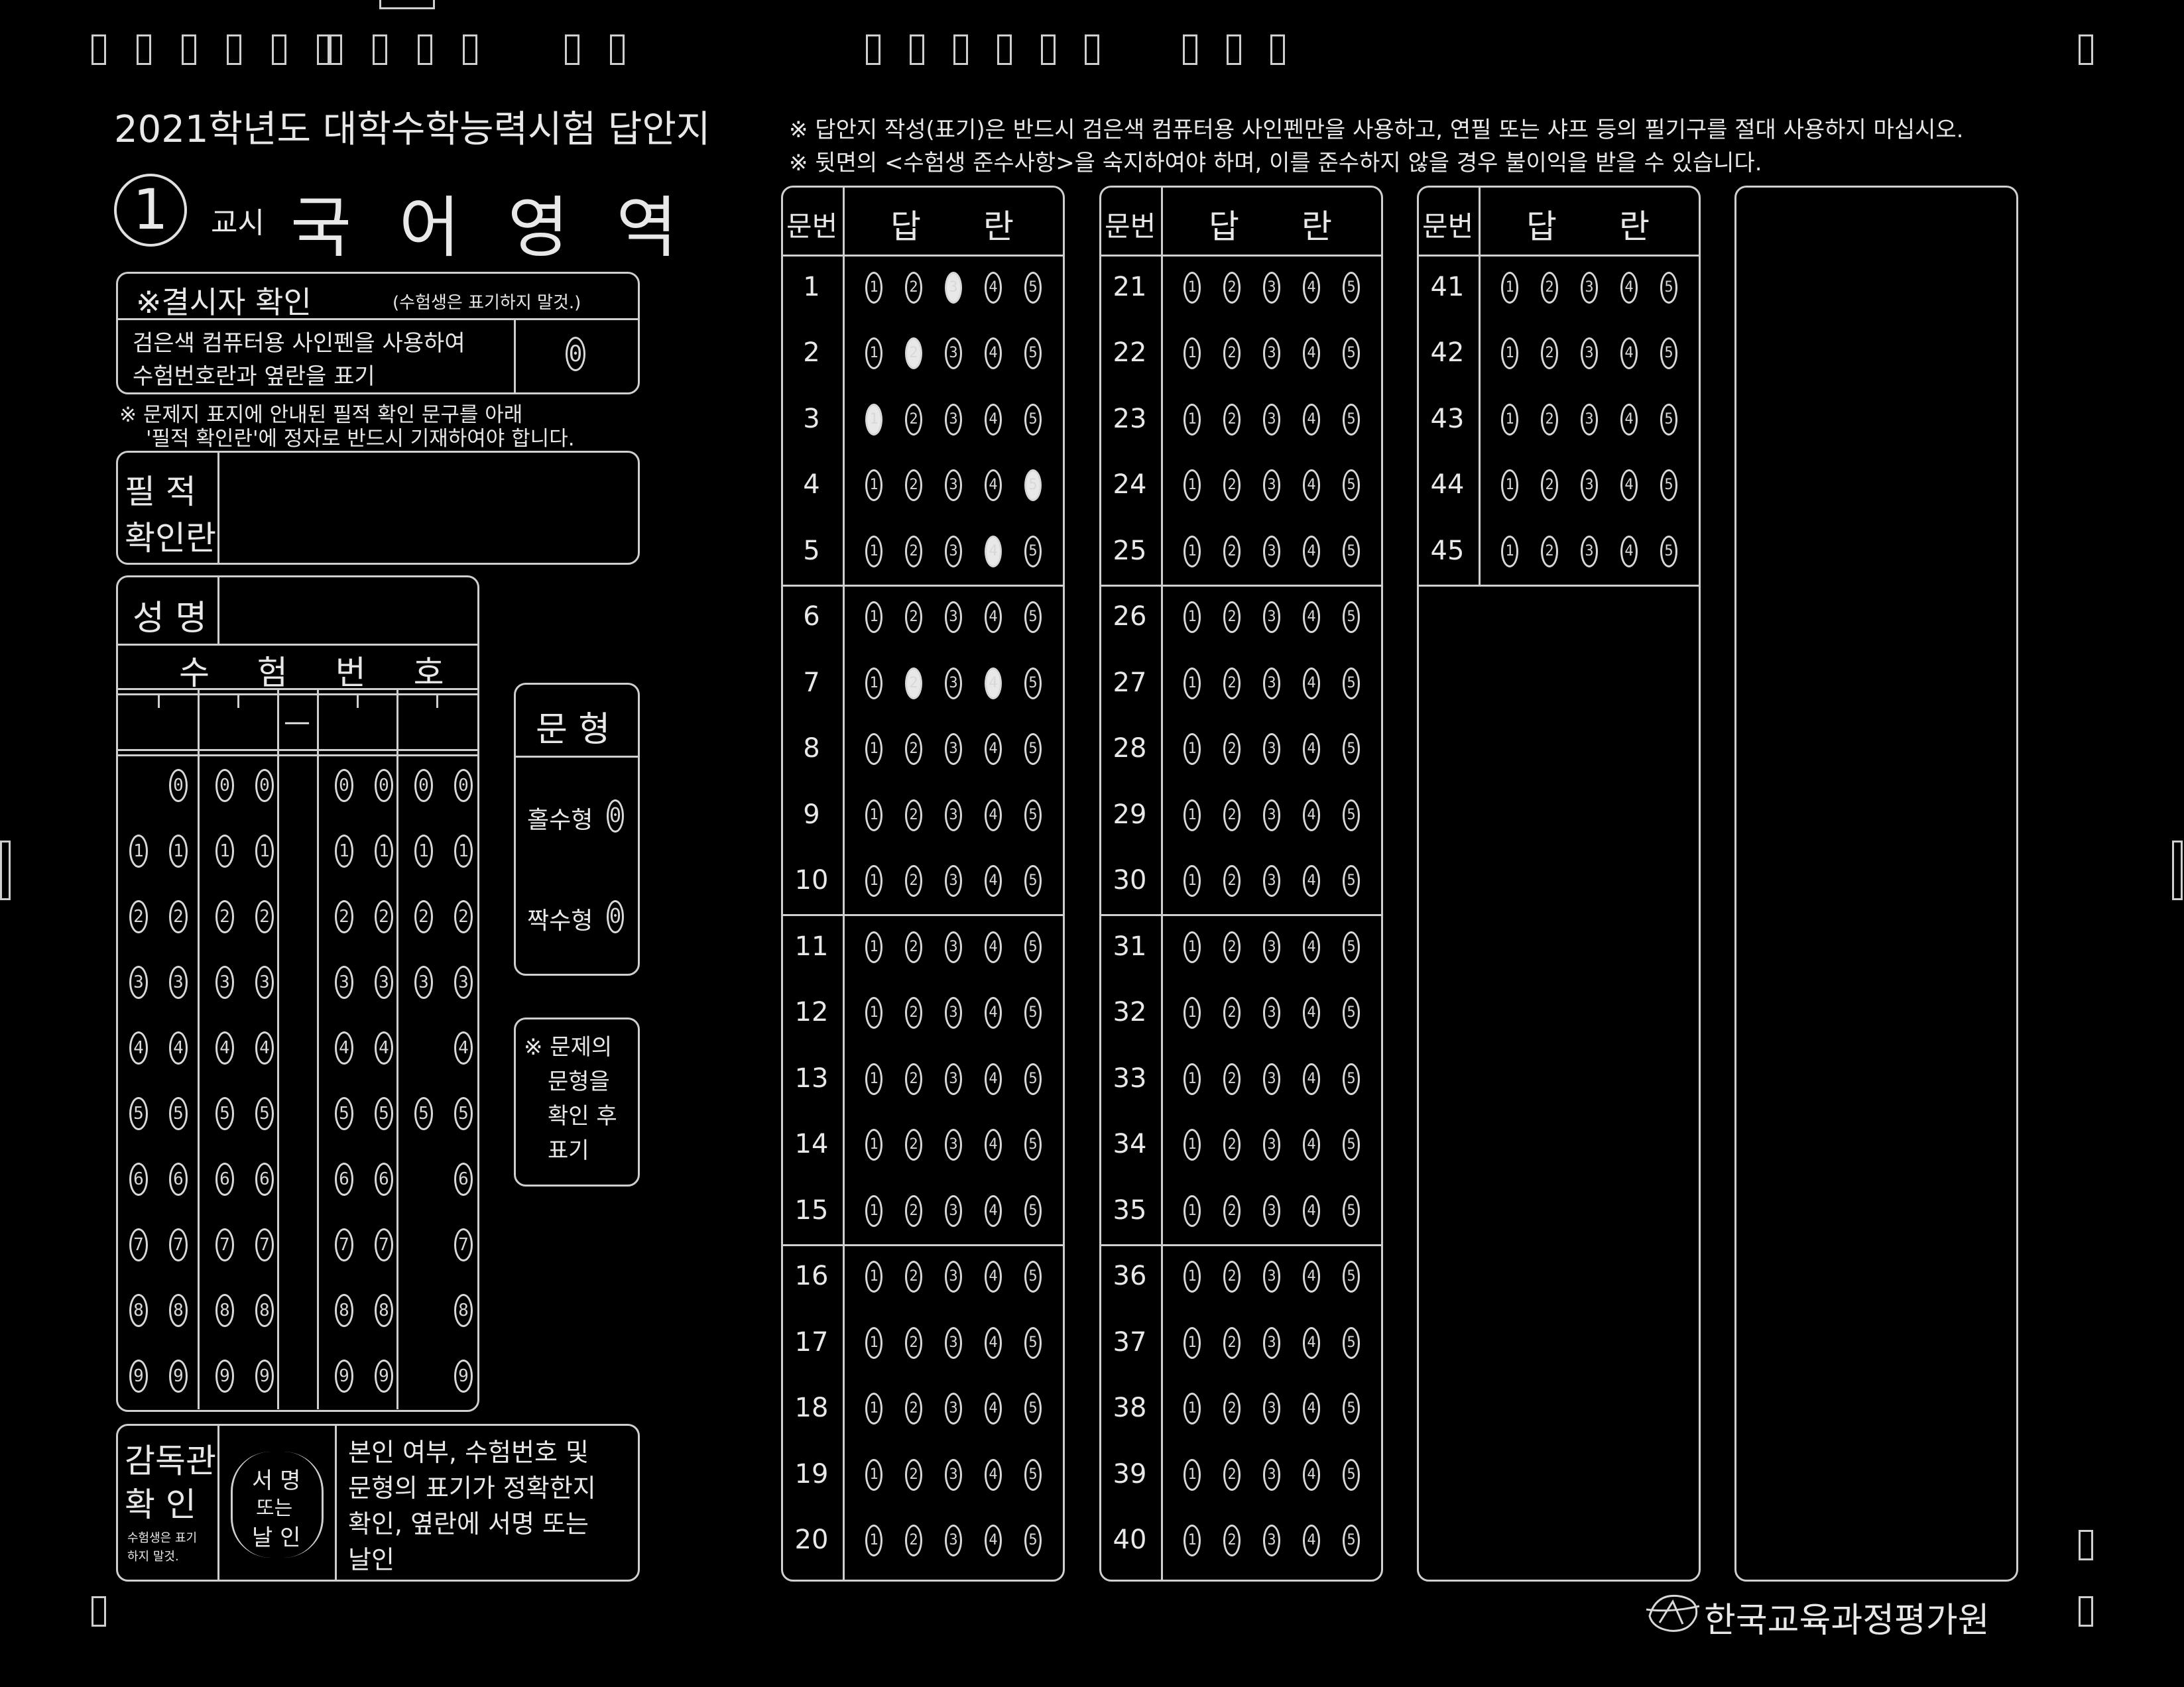  What do you see at coordinates (384, 1179) in the screenshot?
I see `exam-number-bubble: 6` at bounding box center [384, 1179].